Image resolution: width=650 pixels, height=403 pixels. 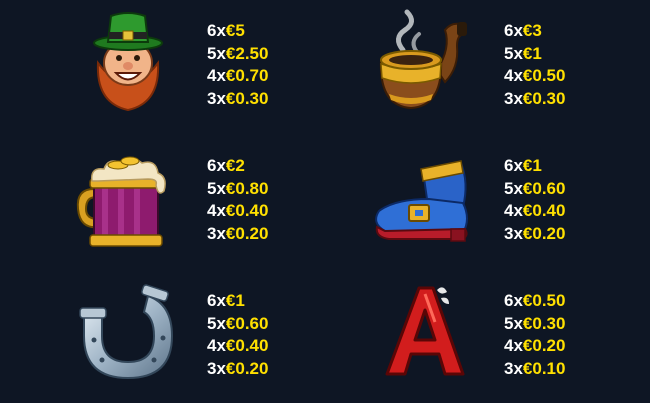 I want to click on payout-row: 4x€0.20, so click(x=534, y=346).